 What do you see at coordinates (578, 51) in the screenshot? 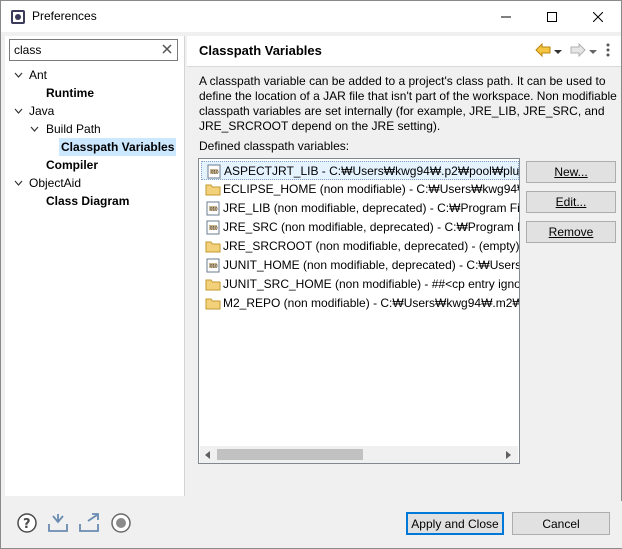
I see `forward-arrow-icon` at bounding box center [578, 51].